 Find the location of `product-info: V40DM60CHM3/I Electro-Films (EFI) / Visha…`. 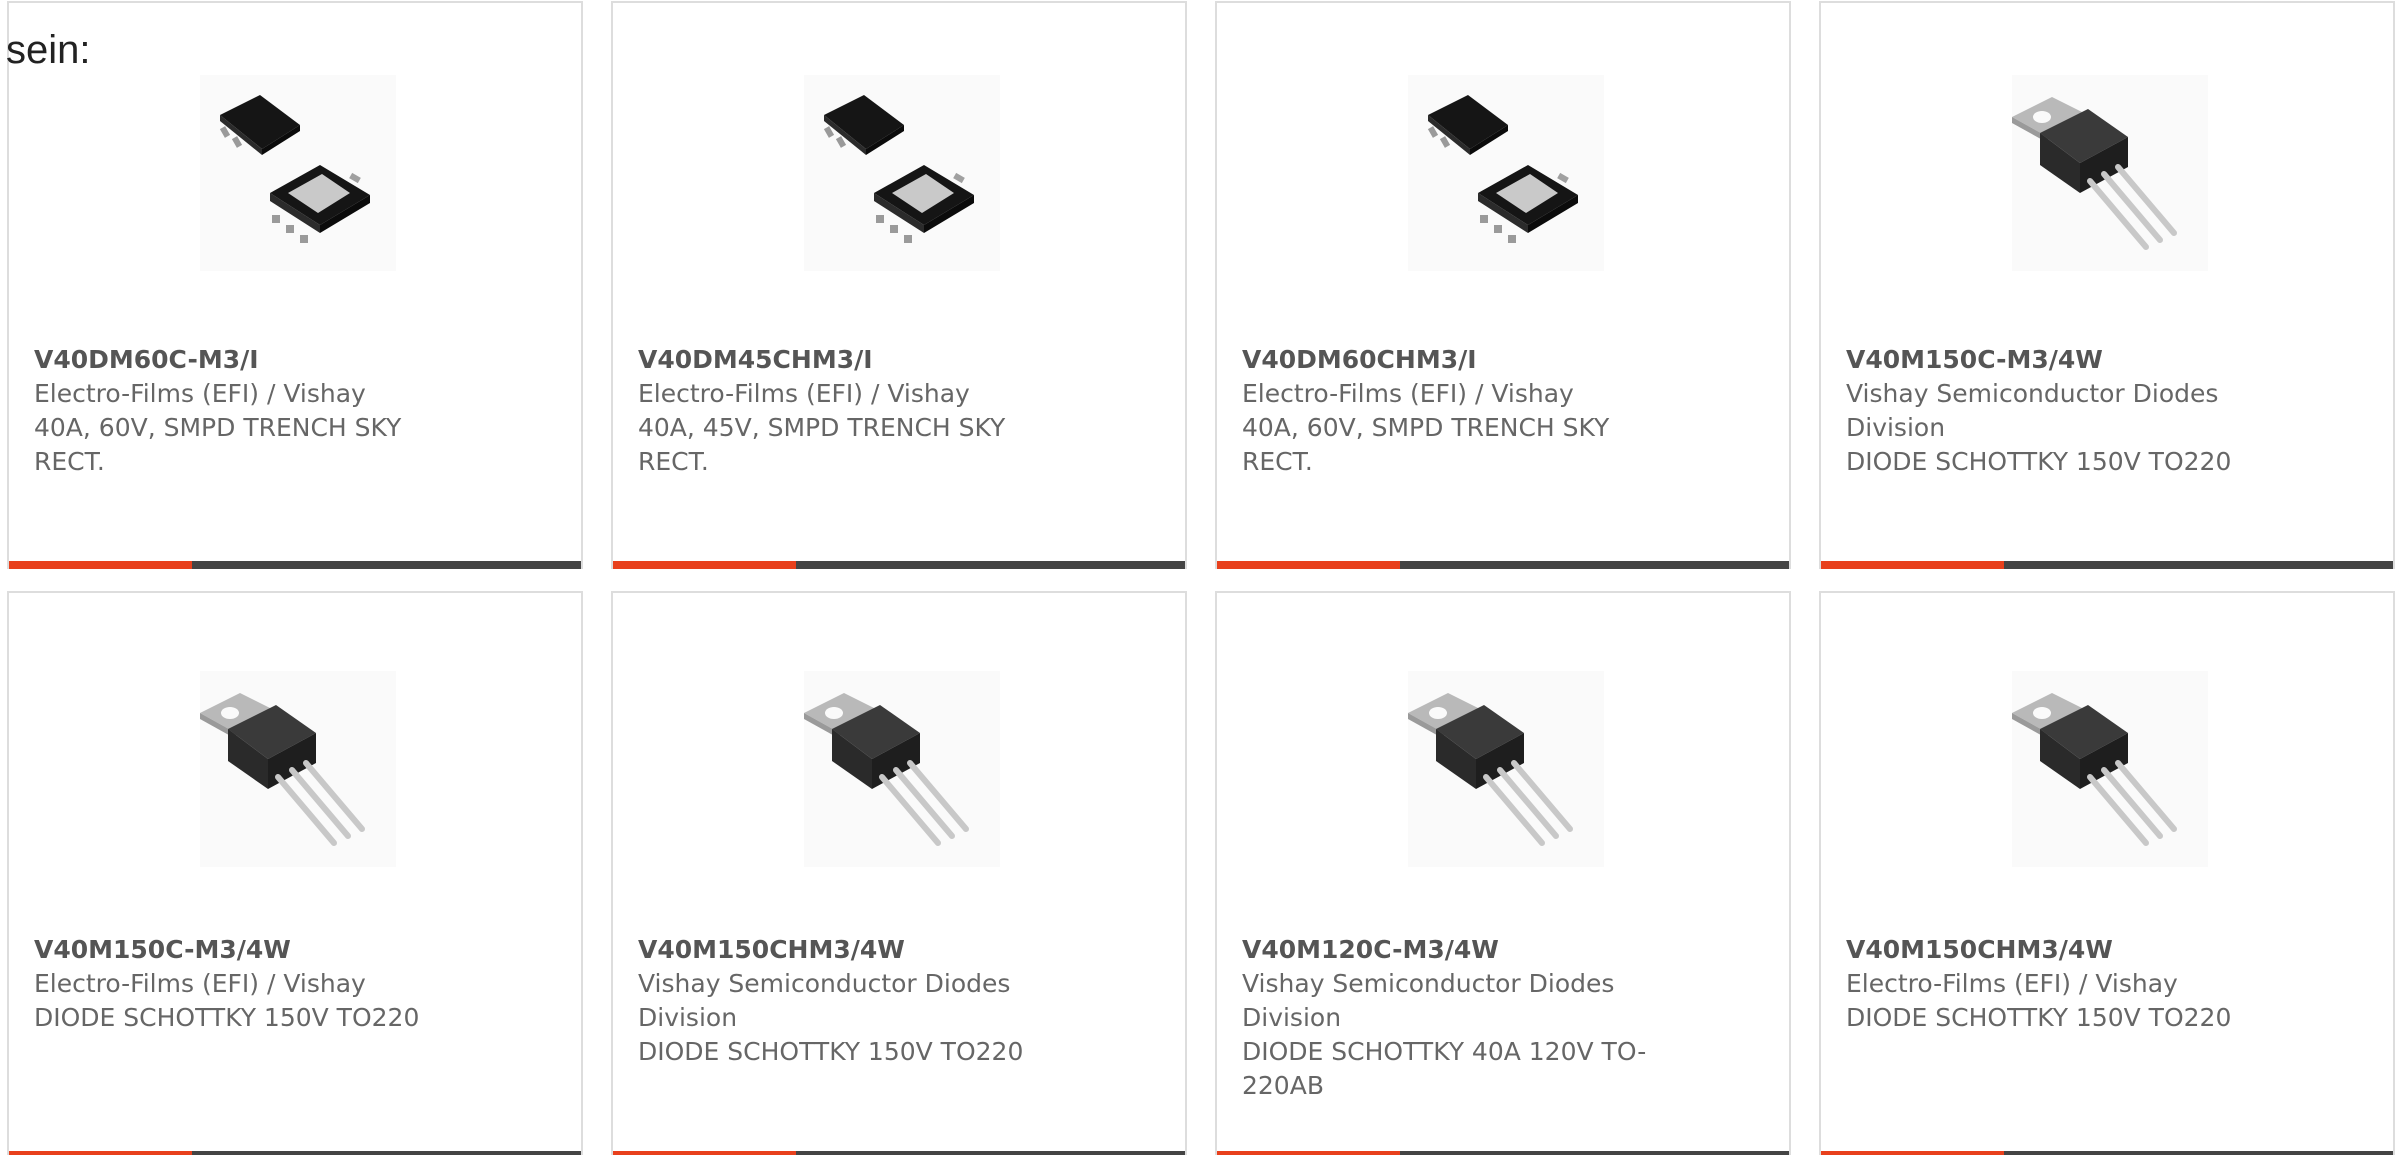

product-info: V40DM60CHM3/I Electro-Films (EFI) / Visha… is located at coordinates (1452, 411).